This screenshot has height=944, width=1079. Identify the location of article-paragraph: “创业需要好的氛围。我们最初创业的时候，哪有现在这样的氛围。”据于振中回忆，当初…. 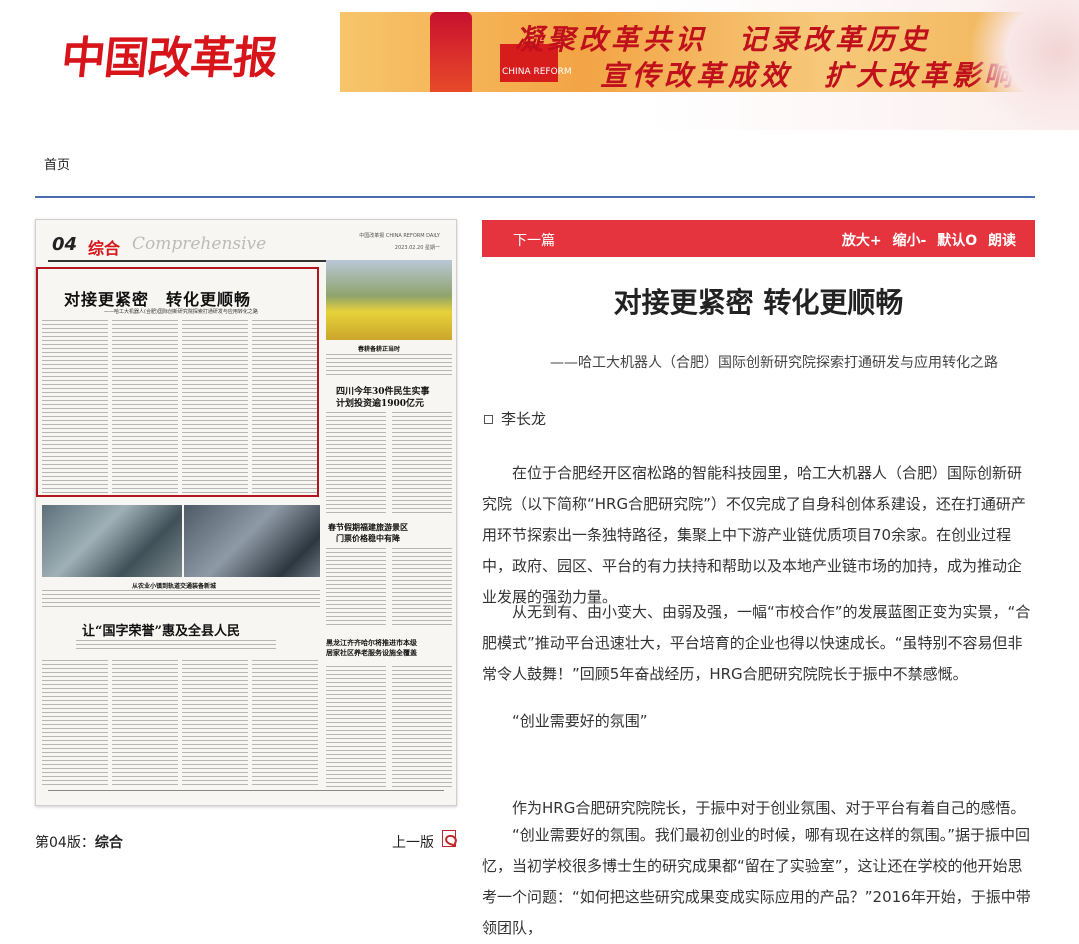
(756, 881).